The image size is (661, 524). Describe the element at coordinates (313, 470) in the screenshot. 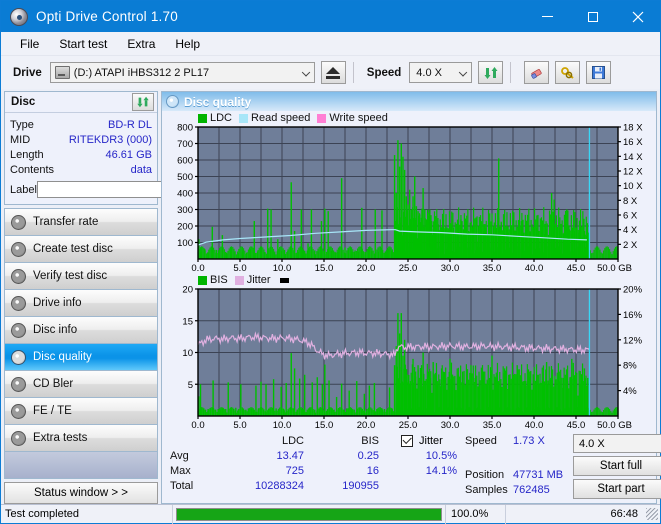

I see `stats-row-max: Max 725 16 14.1%` at that location.